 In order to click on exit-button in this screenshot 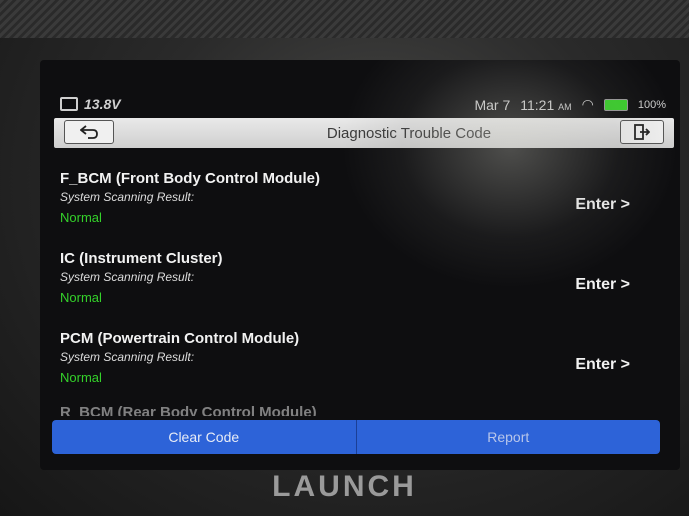, I will do `click(642, 132)`.